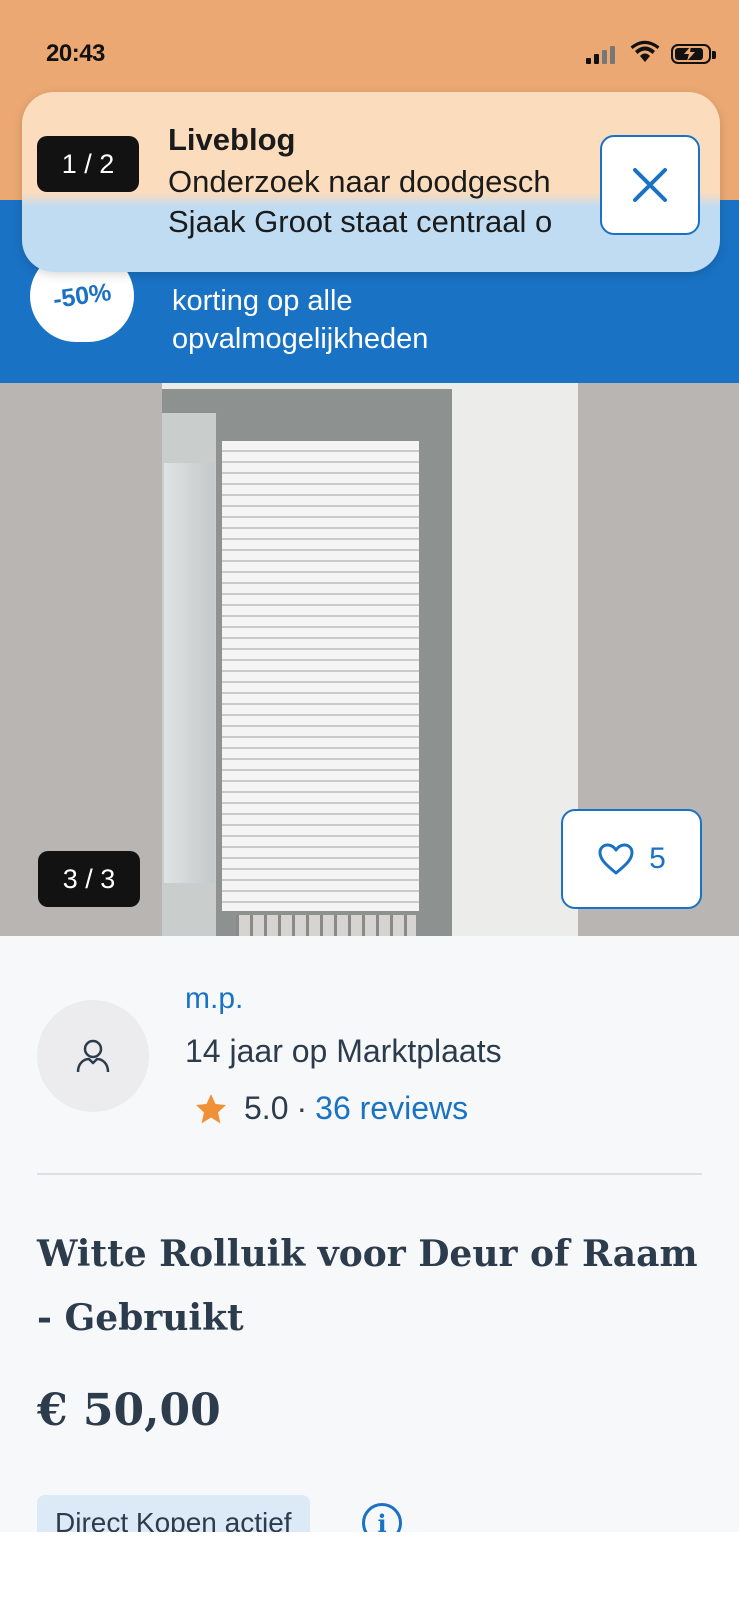 The width and height of the screenshot is (739, 1600). I want to click on star-icon, so click(211, 1108).